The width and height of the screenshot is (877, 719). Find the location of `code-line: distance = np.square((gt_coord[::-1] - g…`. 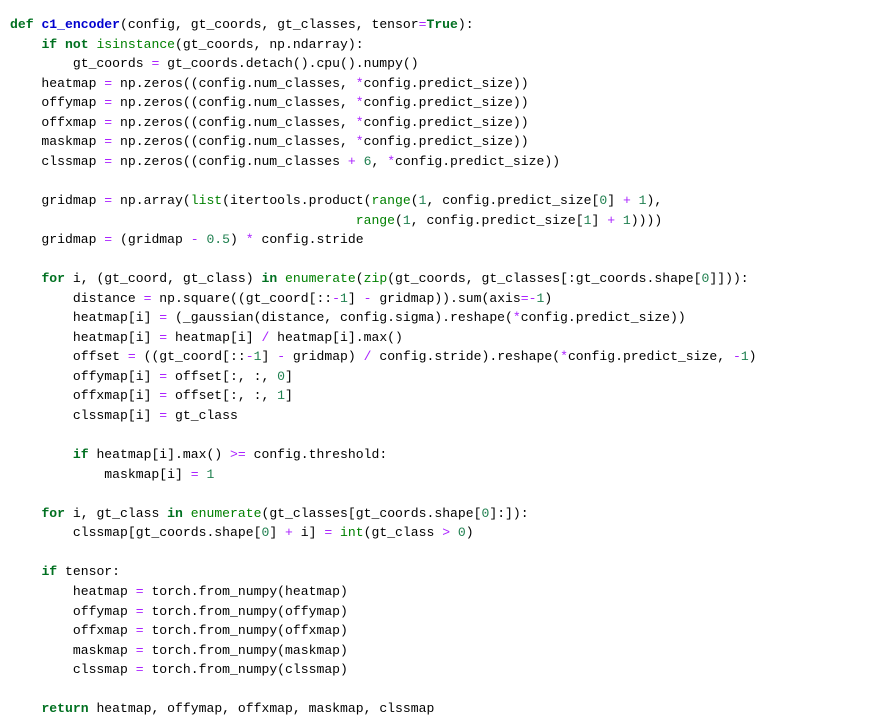

code-line: distance = np.square((gt_coord[::-1] - g… is located at coordinates (443, 299).